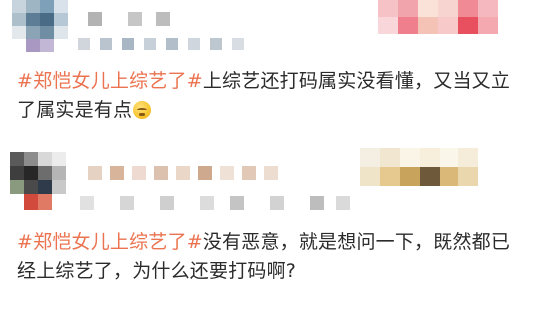 Image resolution: width=540 pixels, height=309 pixels. I want to click on awkward-face-emoji-icon, so click(142, 110).